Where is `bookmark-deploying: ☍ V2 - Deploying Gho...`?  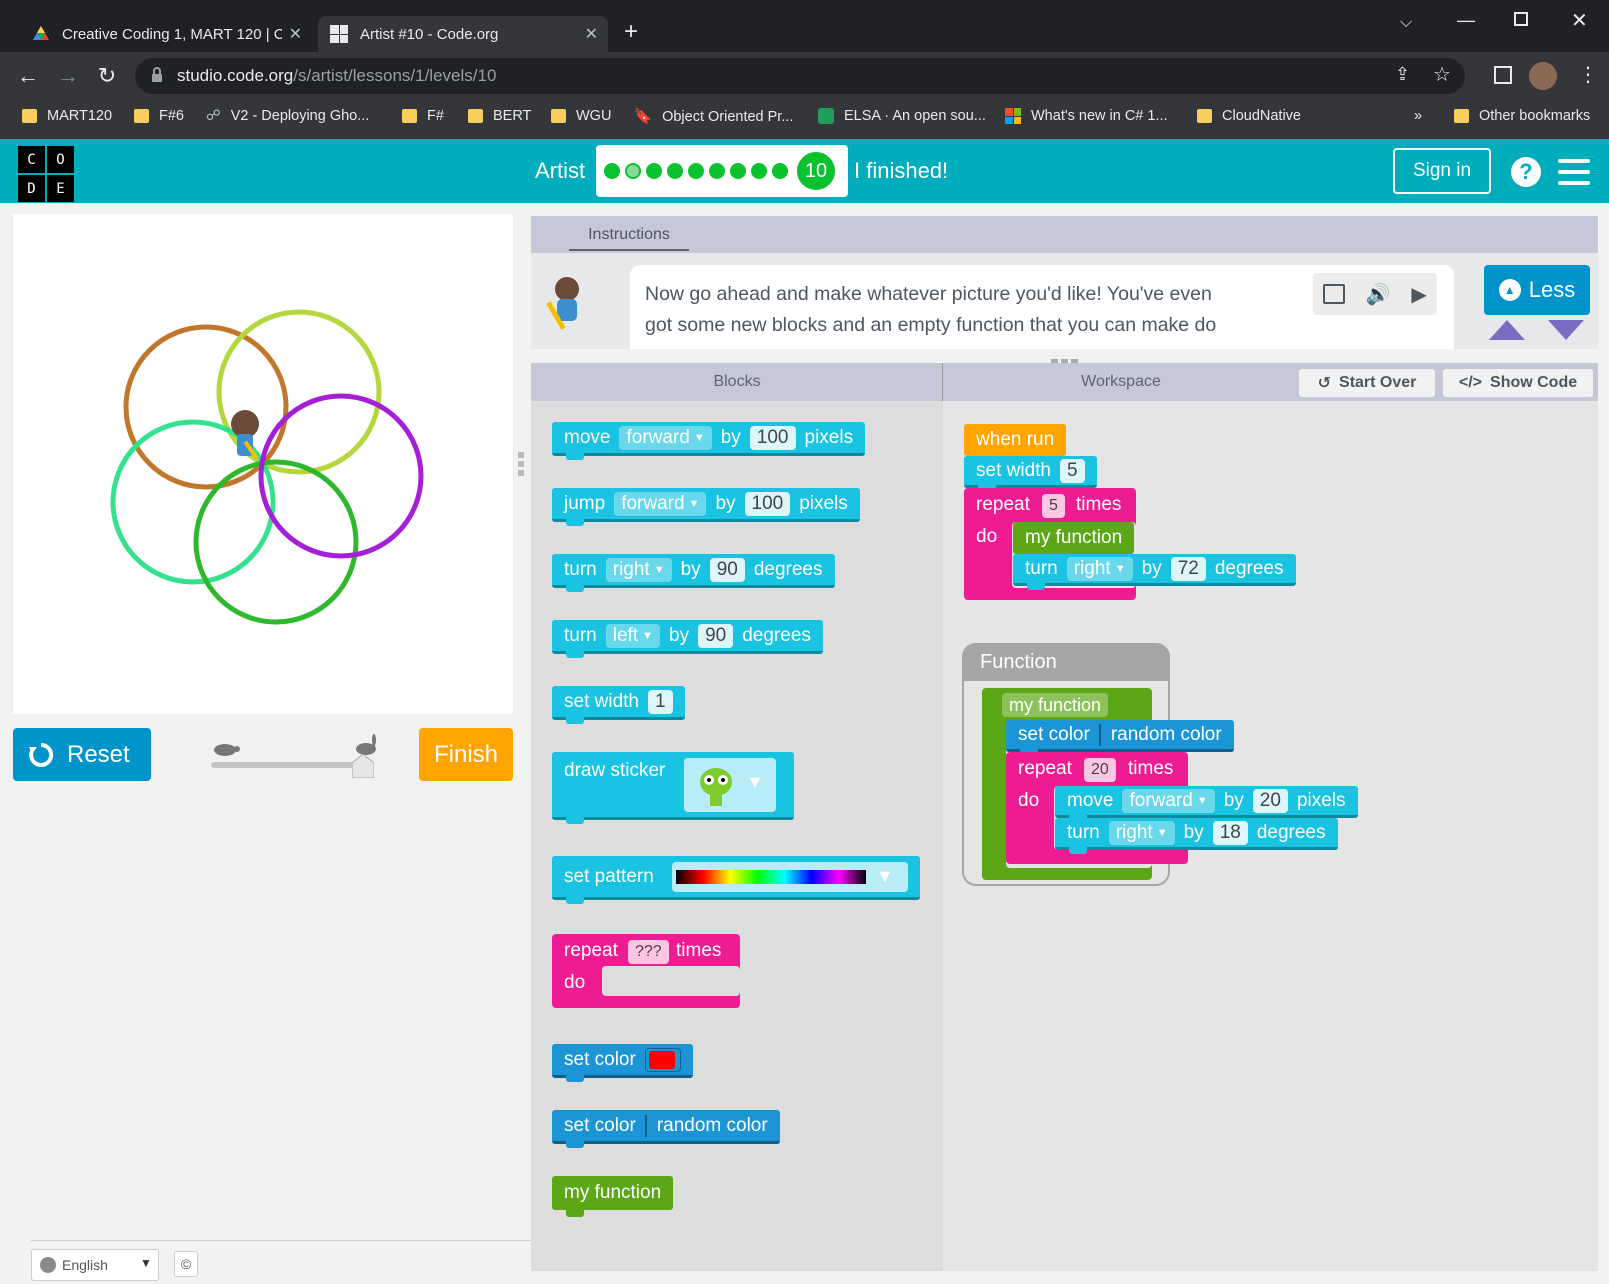
bookmark-deploying: ☍ V2 - Deploying Gho... is located at coordinates (287, 116).